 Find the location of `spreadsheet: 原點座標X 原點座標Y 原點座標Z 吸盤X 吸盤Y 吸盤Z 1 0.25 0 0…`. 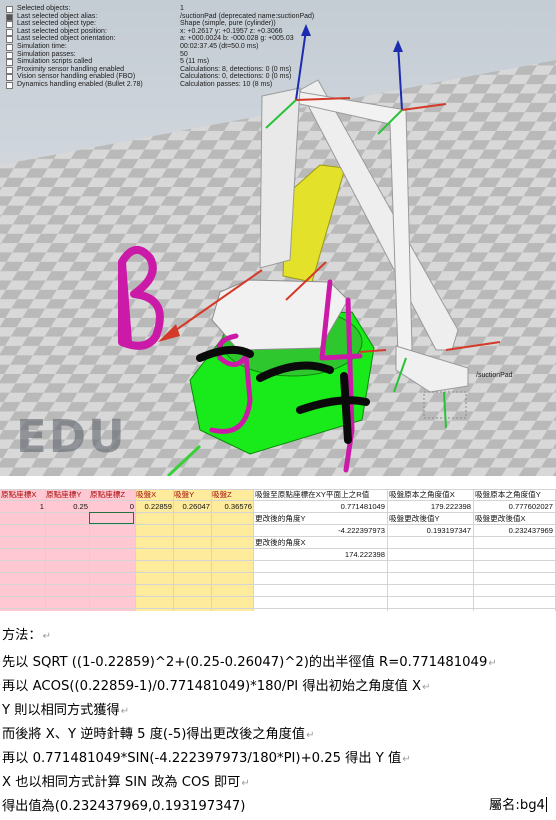

spreadsheet: 原點座標X 原點座標Y 原點座標Z 吸盤X 吸盤Y 吸盤Z 1 0.25 0 0… is located at coordinates (278, 550).